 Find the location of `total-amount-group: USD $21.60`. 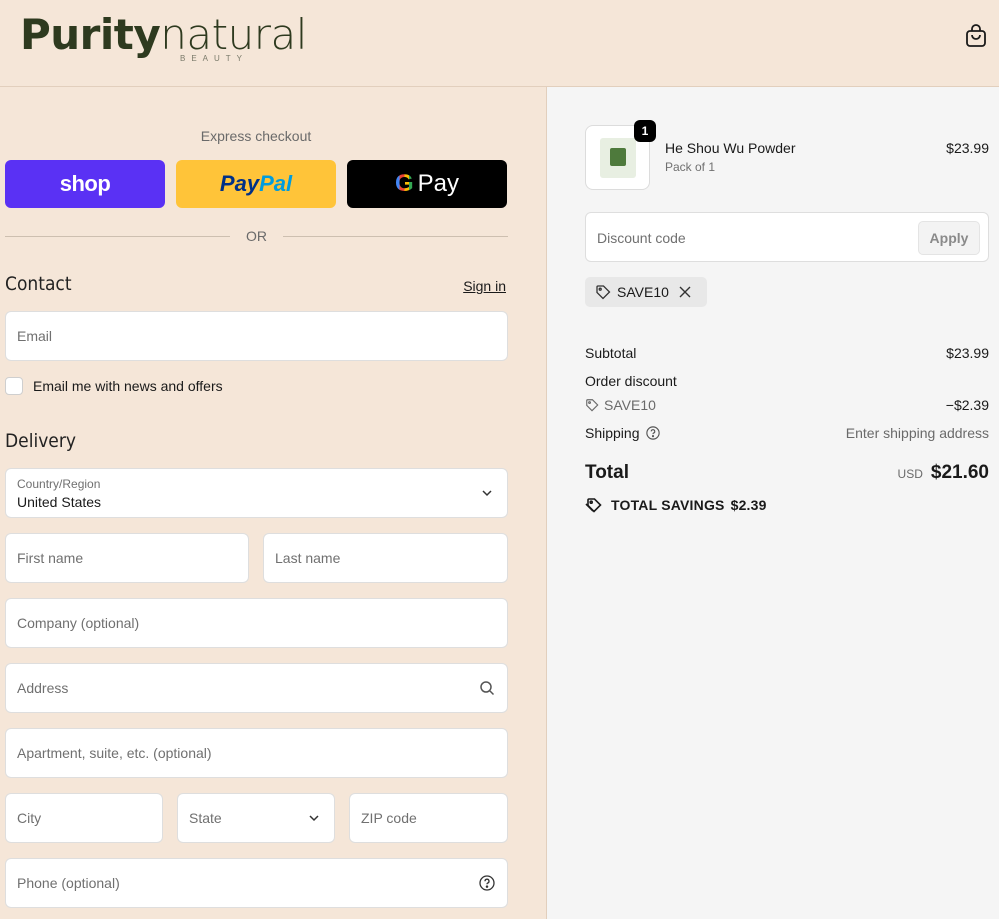

total-amount-group: USD $21.60 is located at coordinates (943, 473).